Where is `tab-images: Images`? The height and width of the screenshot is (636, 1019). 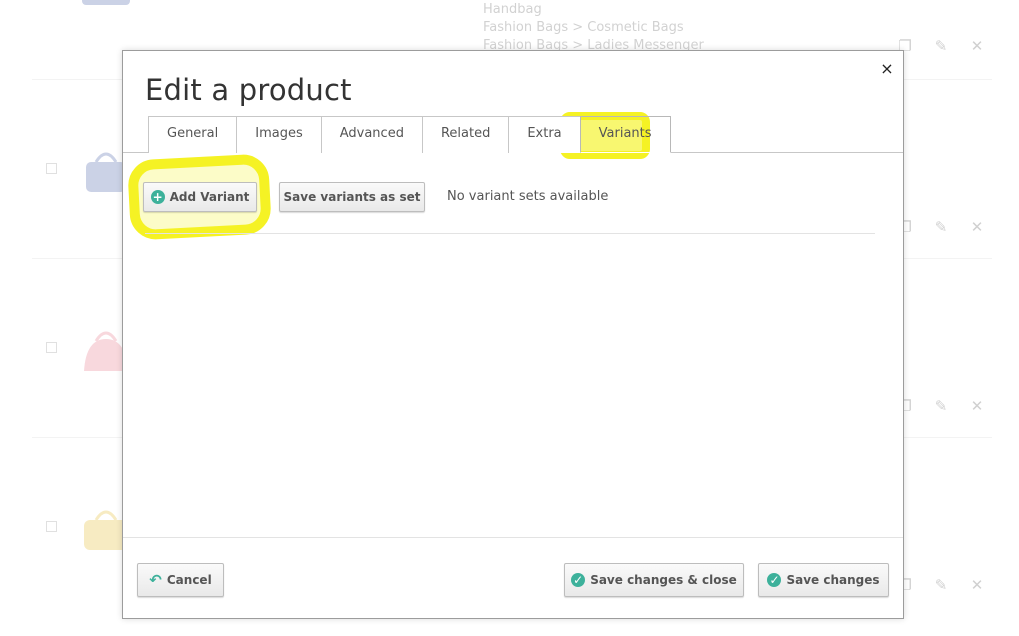 tab-images: Images is located at coordinates (279, 134).